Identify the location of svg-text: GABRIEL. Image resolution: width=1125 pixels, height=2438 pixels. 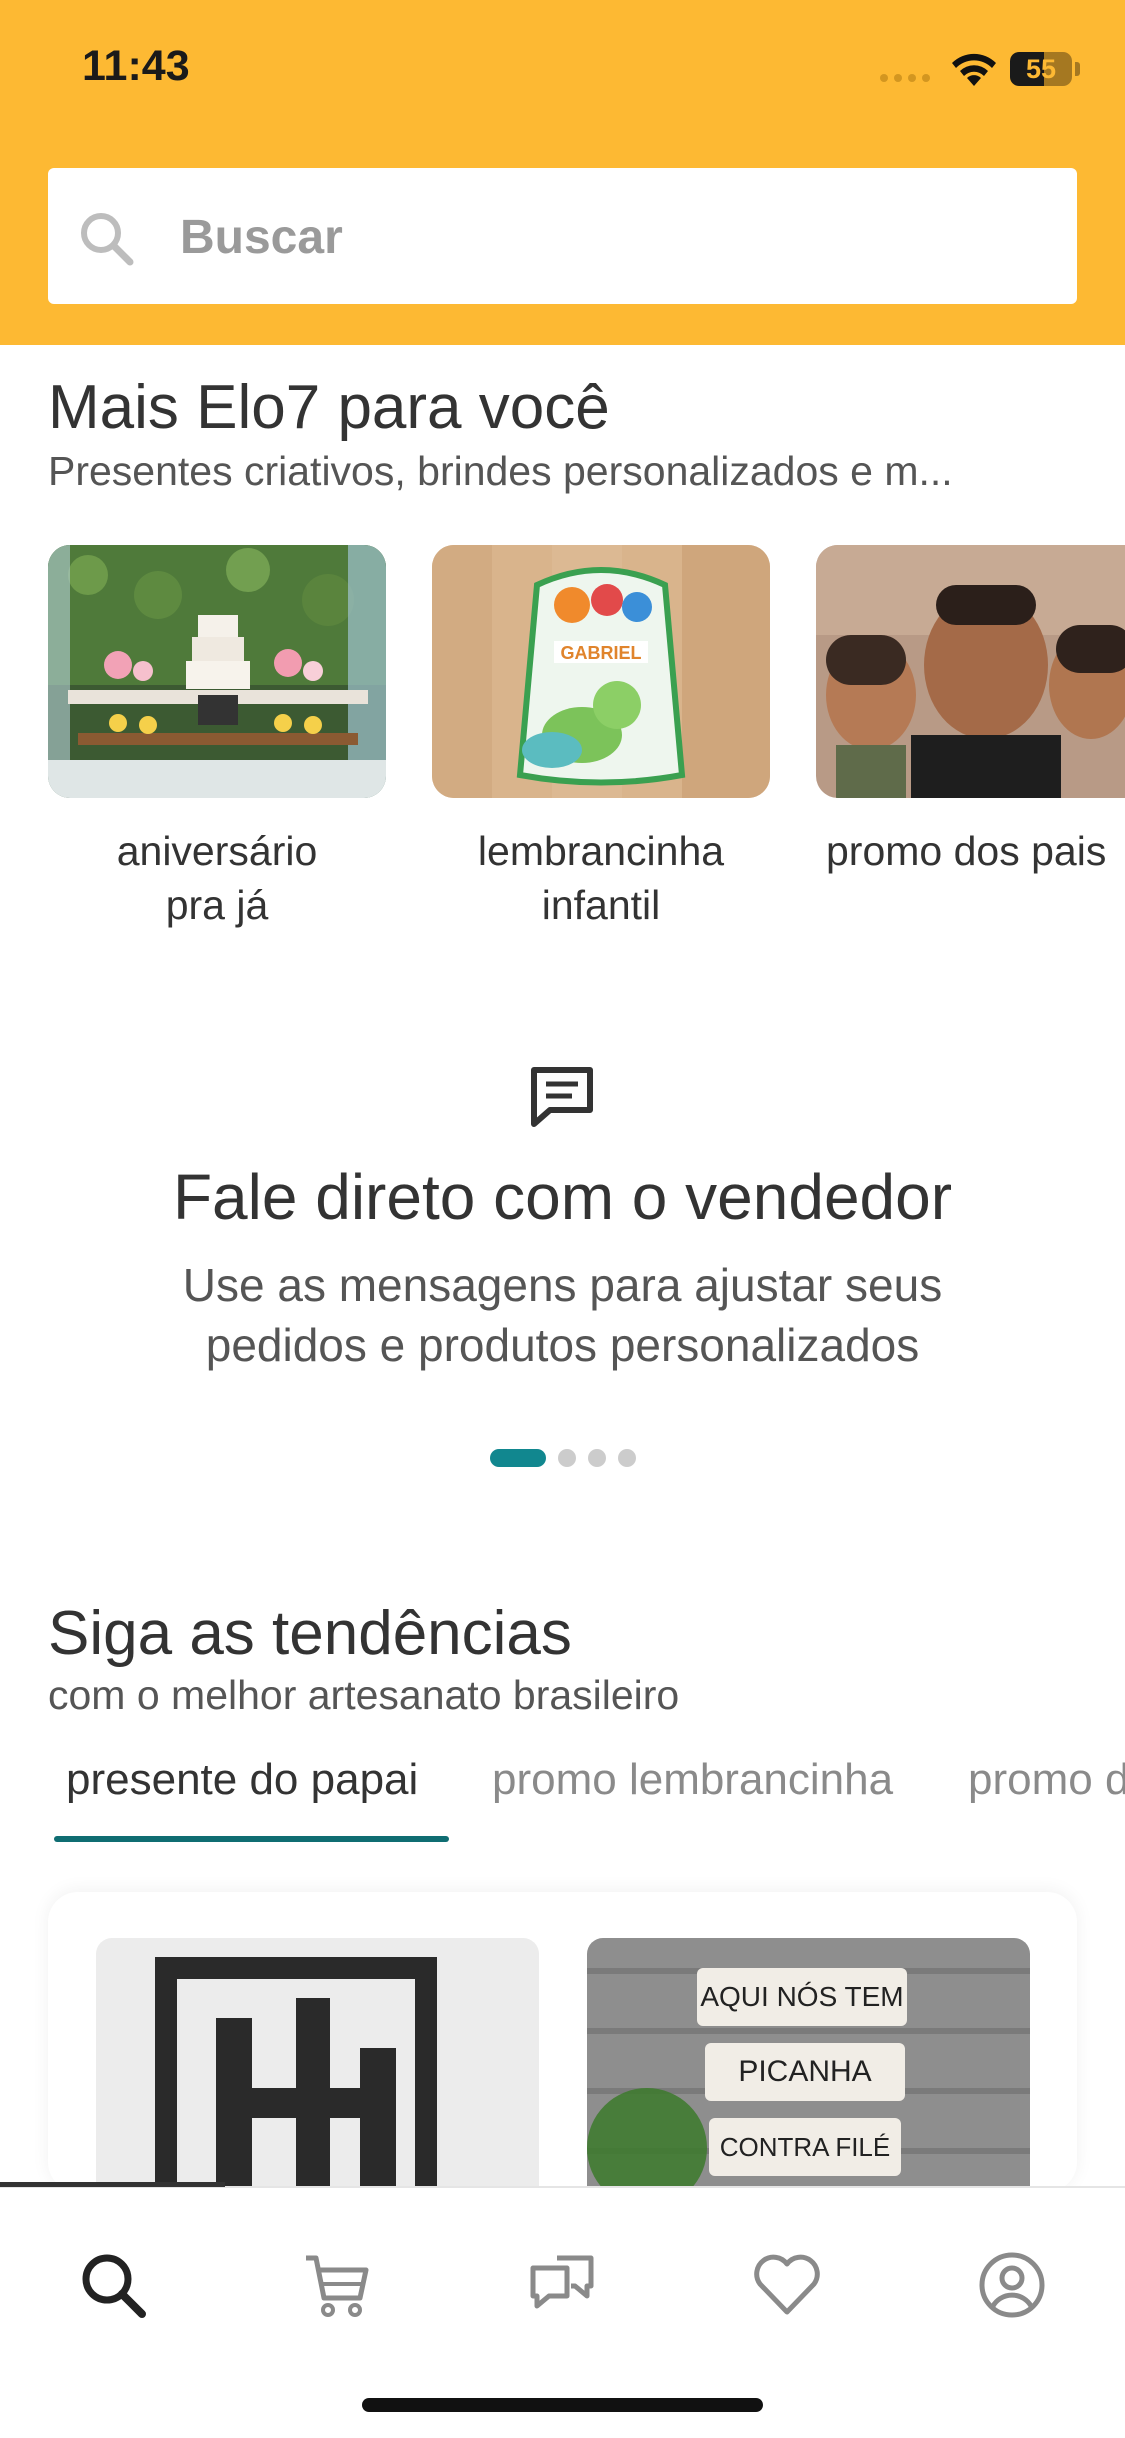
(601, 653).